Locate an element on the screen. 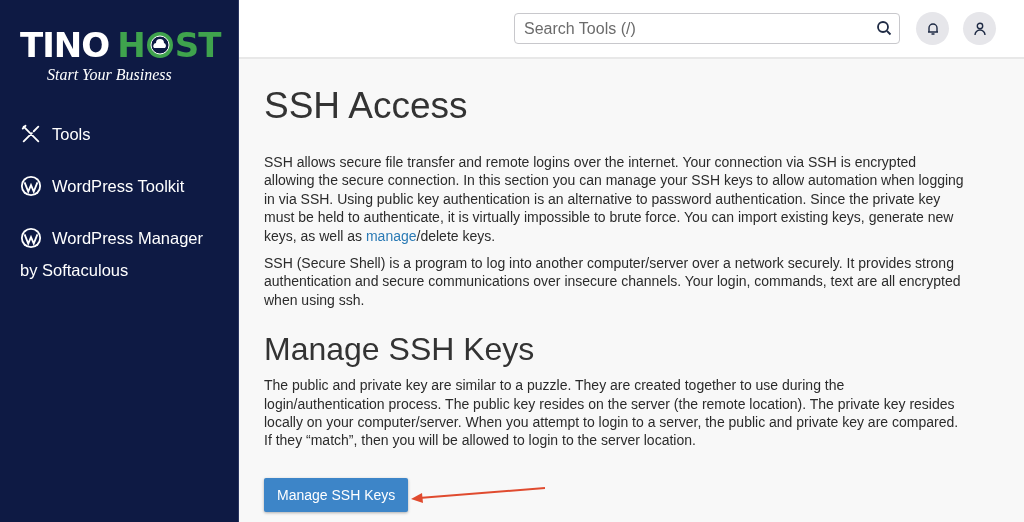 The height and width of the screenshot is (522, 1024). arrow-icon is located at coordinates (478, 494).